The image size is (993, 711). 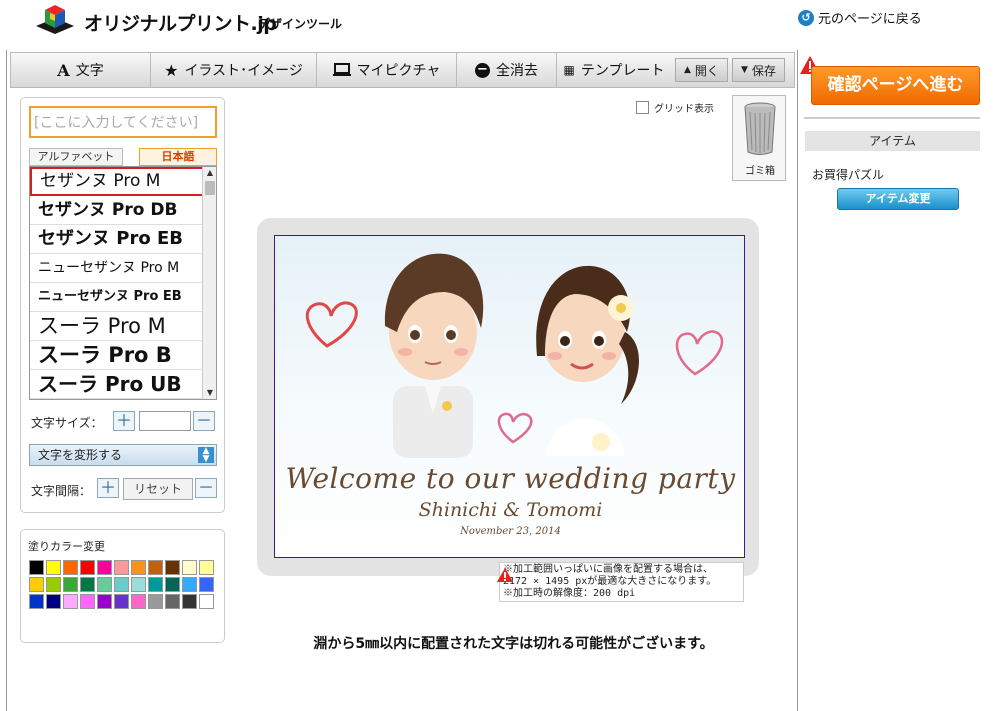 What do you see at coordinates (117, 181) in the screenshot?
I see `font-item-selected: セザンヌ Pro M` at bounding box center [117, 181].